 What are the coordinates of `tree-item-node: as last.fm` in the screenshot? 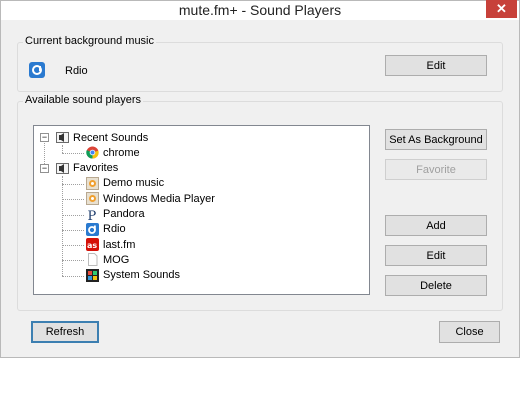 It's located at (110, 244).